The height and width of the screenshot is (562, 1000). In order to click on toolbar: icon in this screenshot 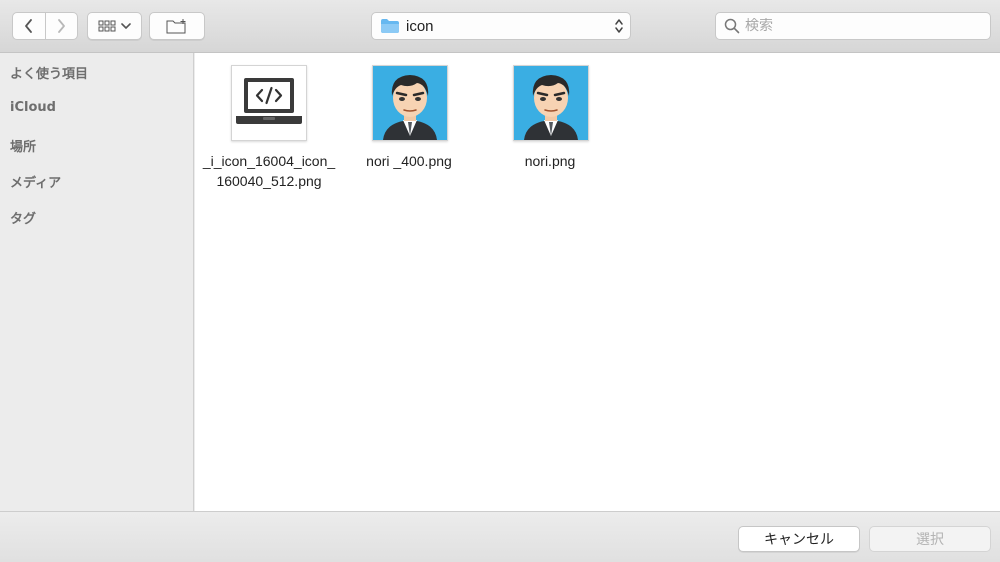, I will do `click(500, 26)`.